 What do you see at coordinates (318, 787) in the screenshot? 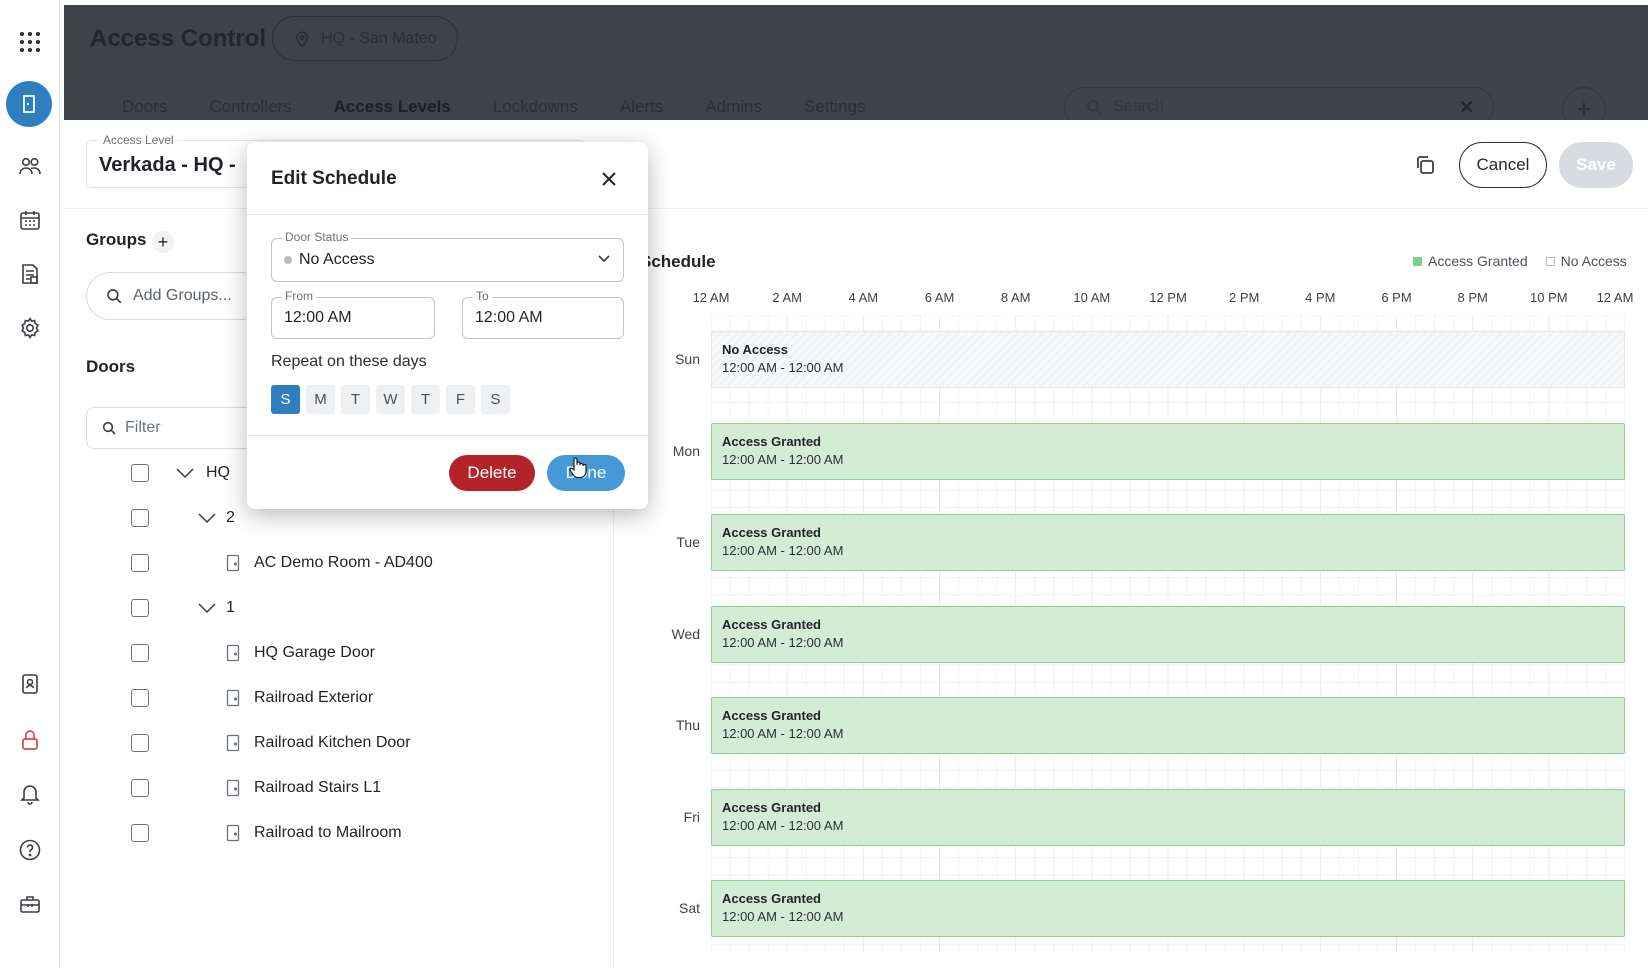
I see `door-name: Railroad Stairs L1` at bounding box center [318, 787].